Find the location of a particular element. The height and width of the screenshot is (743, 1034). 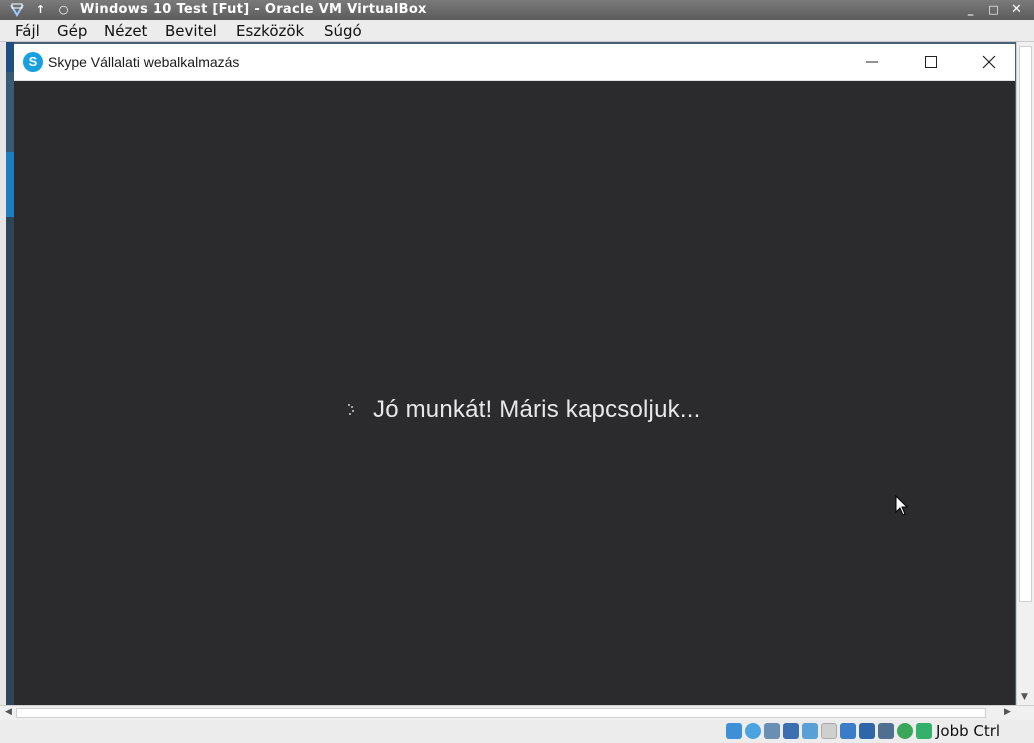

host-menubar: Fájl Gép Nézet Bevitel Eszközök Súgó is located at coordinates (517, 31).